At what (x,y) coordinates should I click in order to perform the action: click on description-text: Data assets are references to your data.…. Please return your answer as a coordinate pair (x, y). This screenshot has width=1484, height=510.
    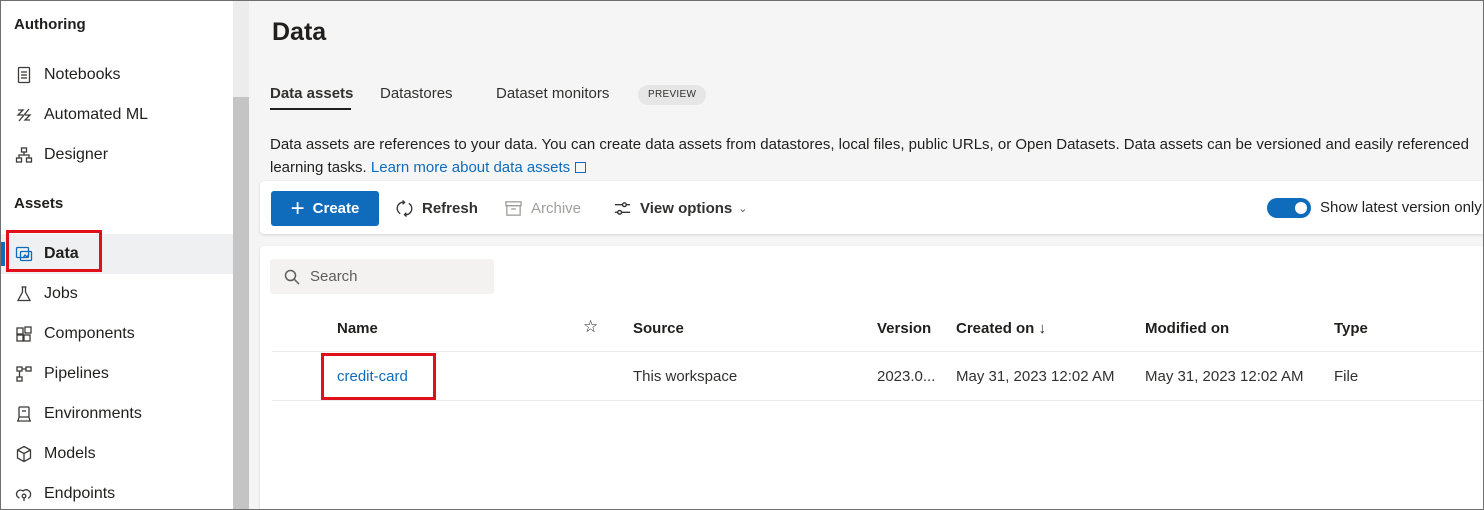
    Looking at the image, I should click on (869, 144).